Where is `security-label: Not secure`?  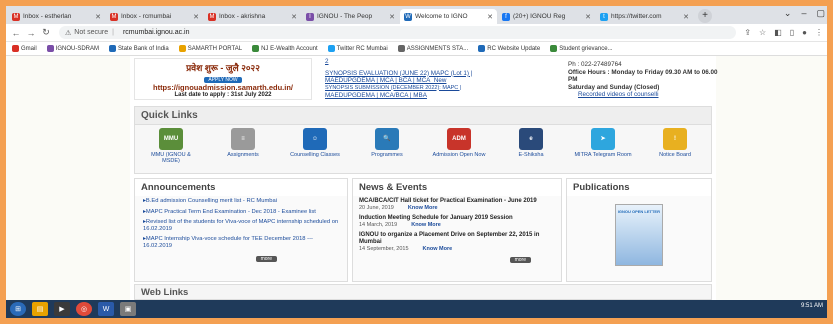 security-label: Not secure is located at coordinates (91, 32).